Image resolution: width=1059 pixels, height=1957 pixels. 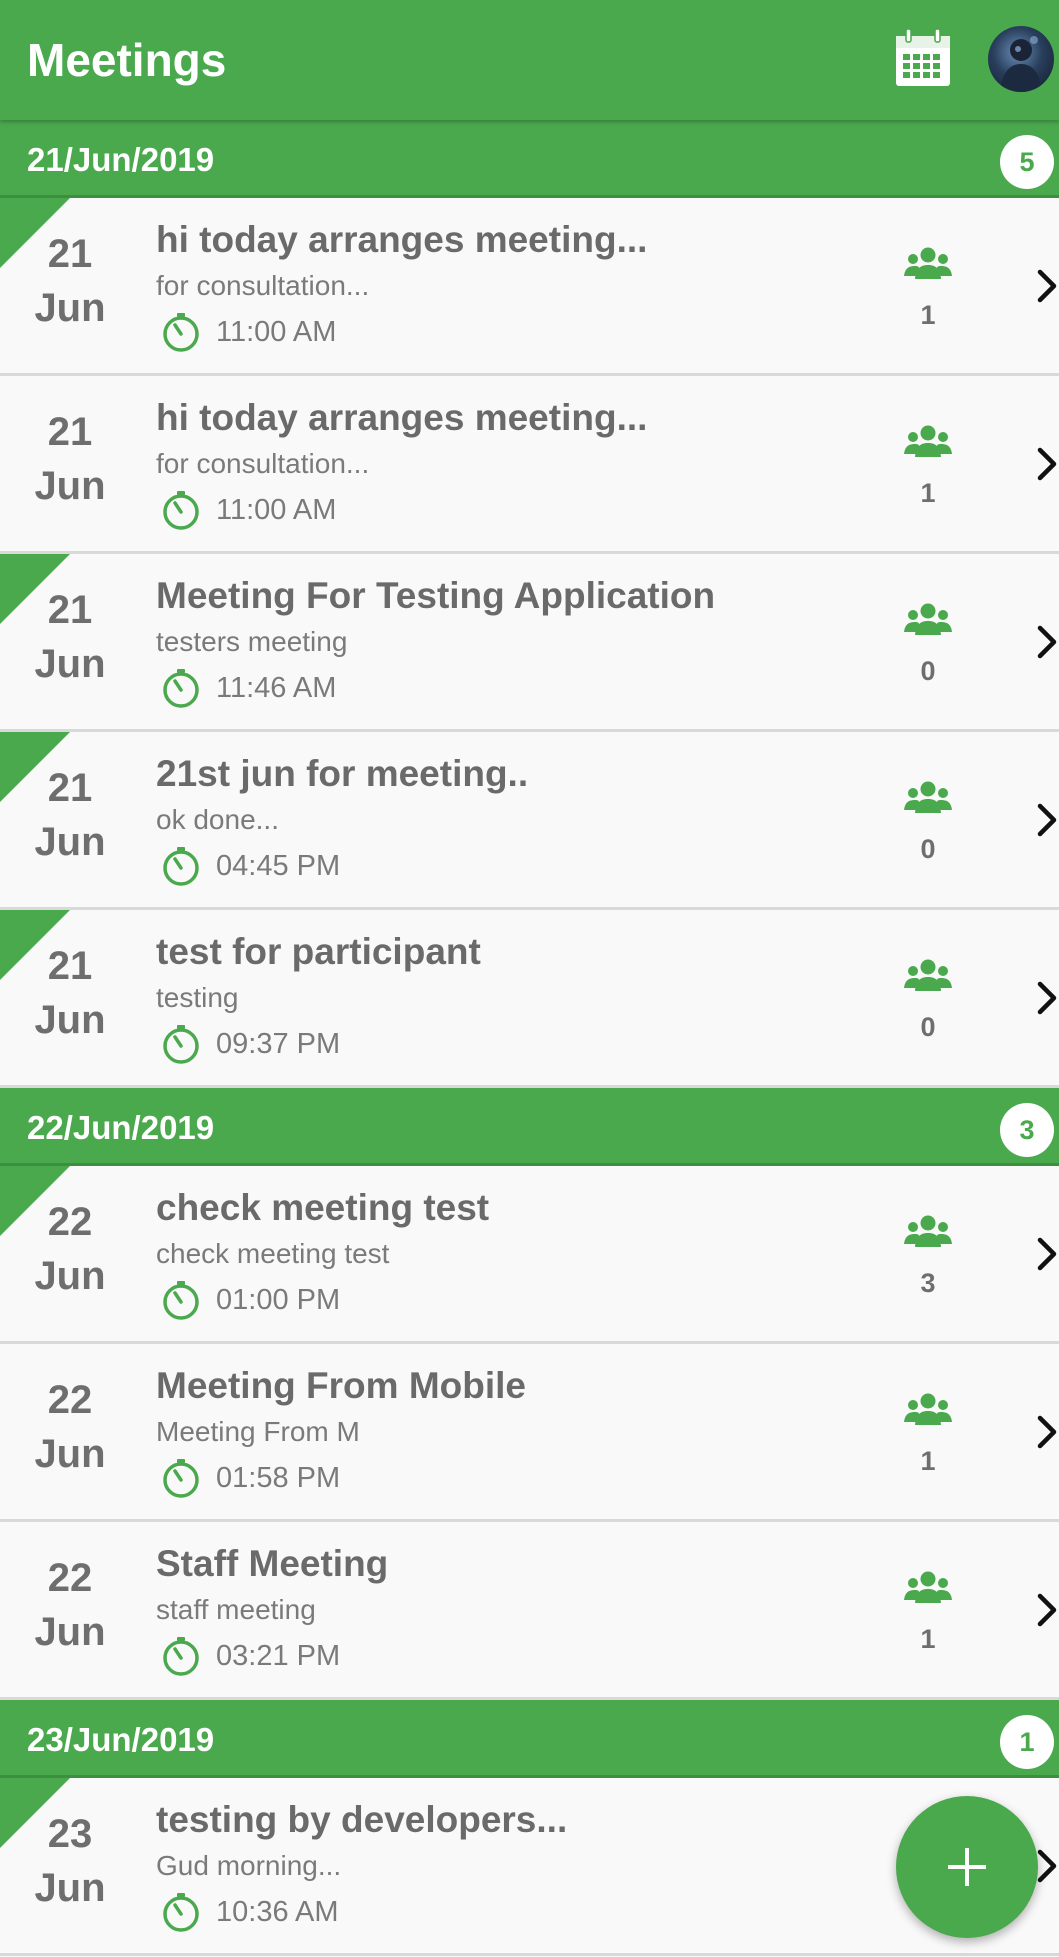 I want to click on meeting-time-label: 10:36 AM, so click(x=277, y=1912).